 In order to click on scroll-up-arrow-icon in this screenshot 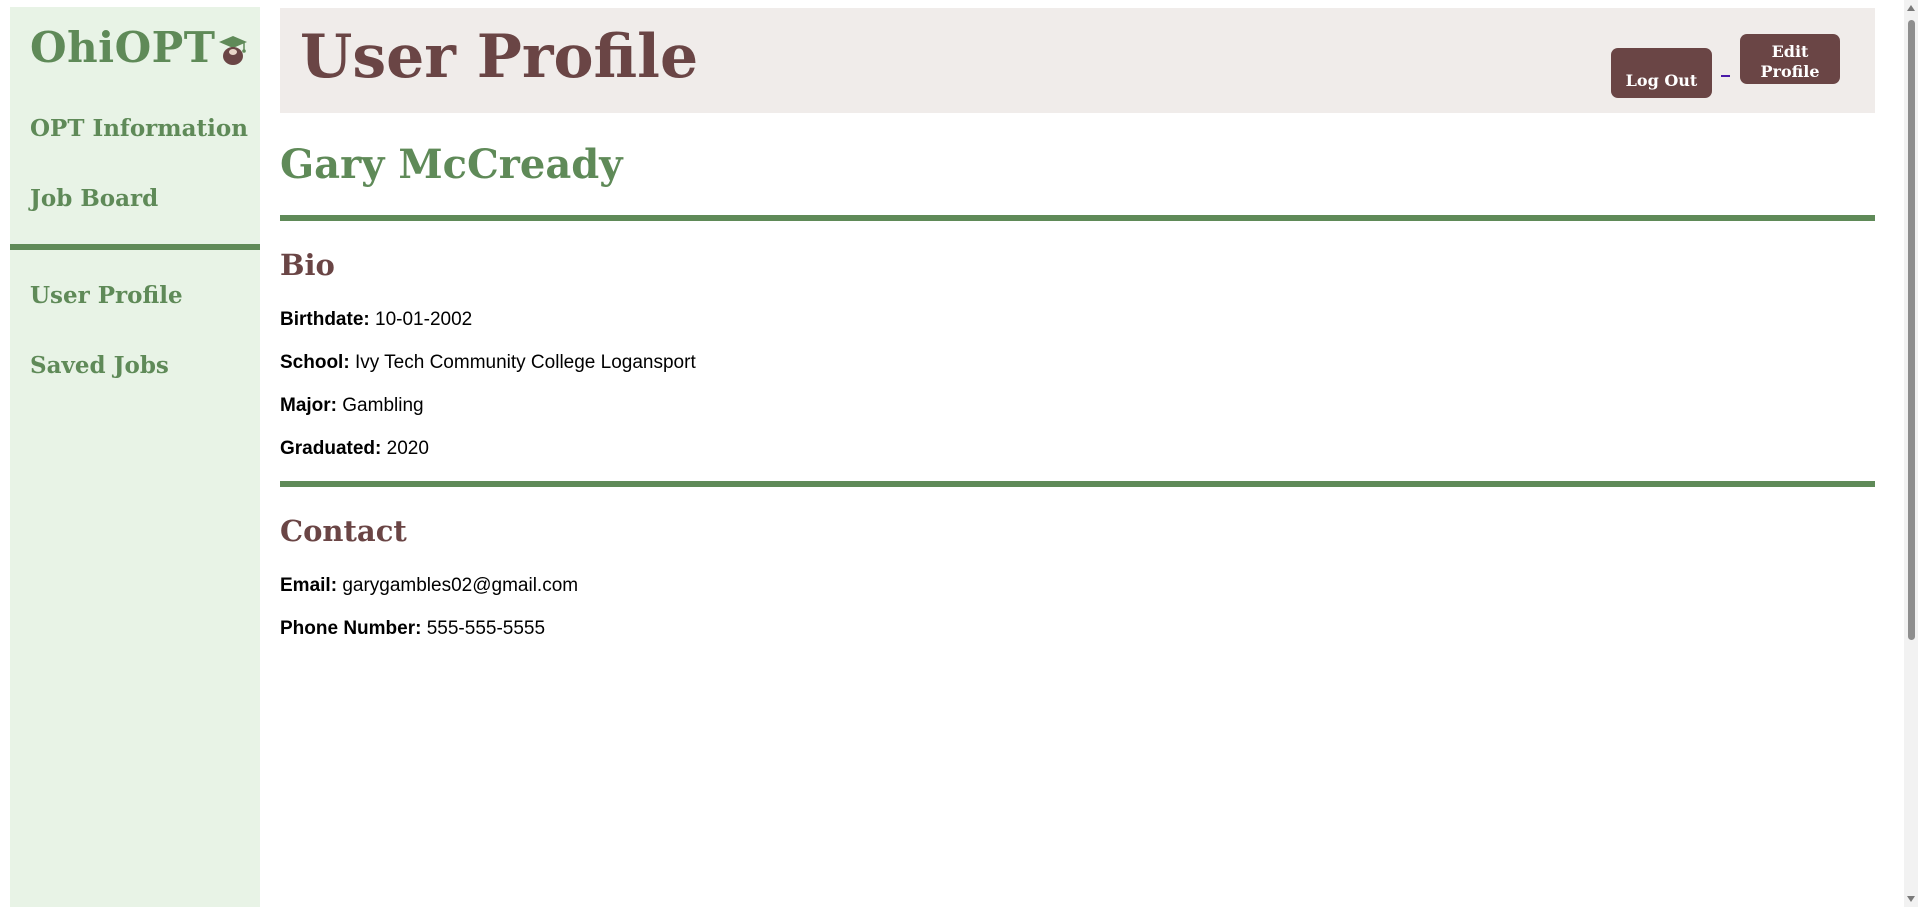, I will do `click(1911, 8)`.